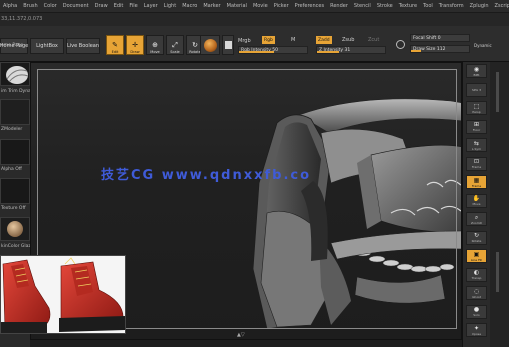 This screenshot has width=509, height=347. I want to click on menu-material: Material, so click(237, 6).